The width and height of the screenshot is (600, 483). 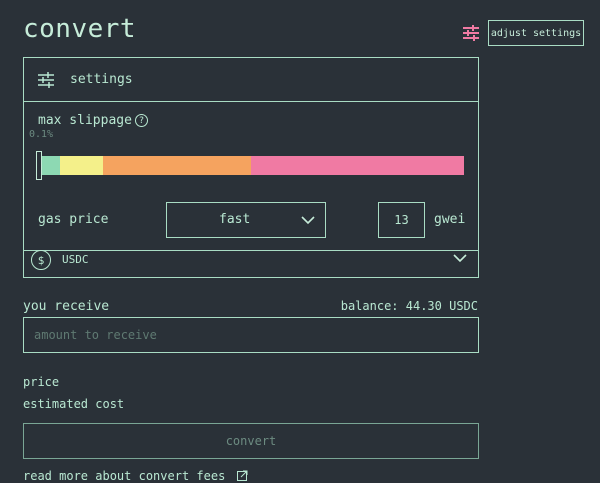 I want to click on gas-unit-label: gwei, so click(x=450, y=219).